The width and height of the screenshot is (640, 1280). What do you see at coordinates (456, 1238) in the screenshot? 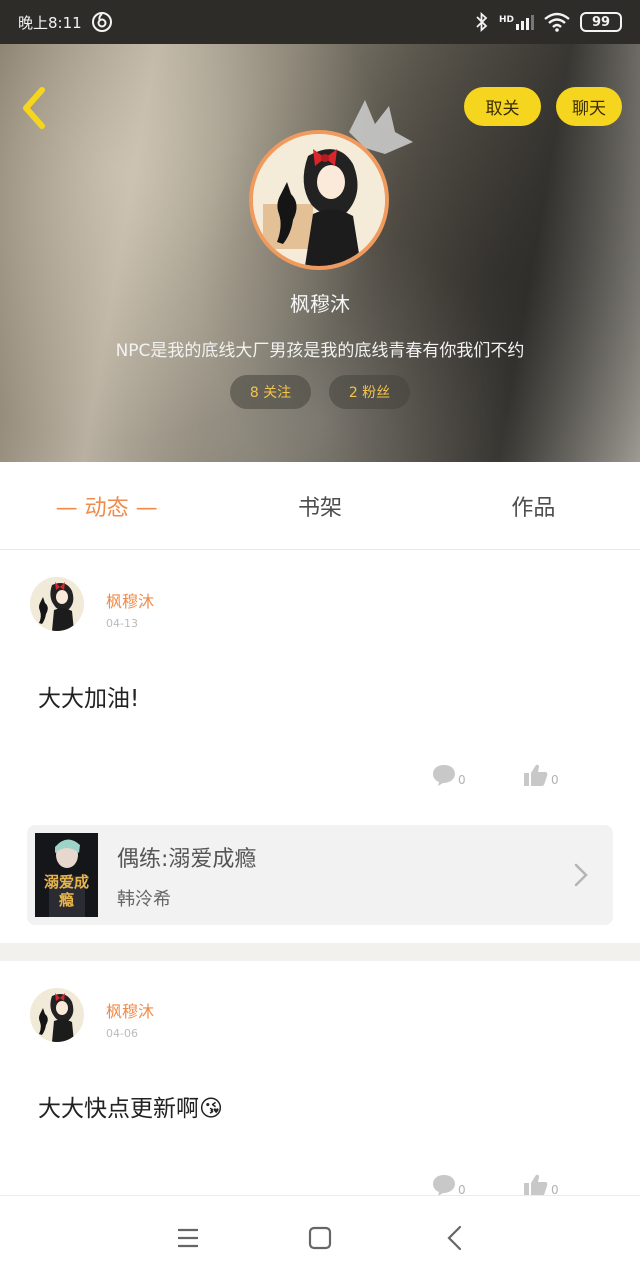
I see `back-icon` at bounding box center [456, 1238].